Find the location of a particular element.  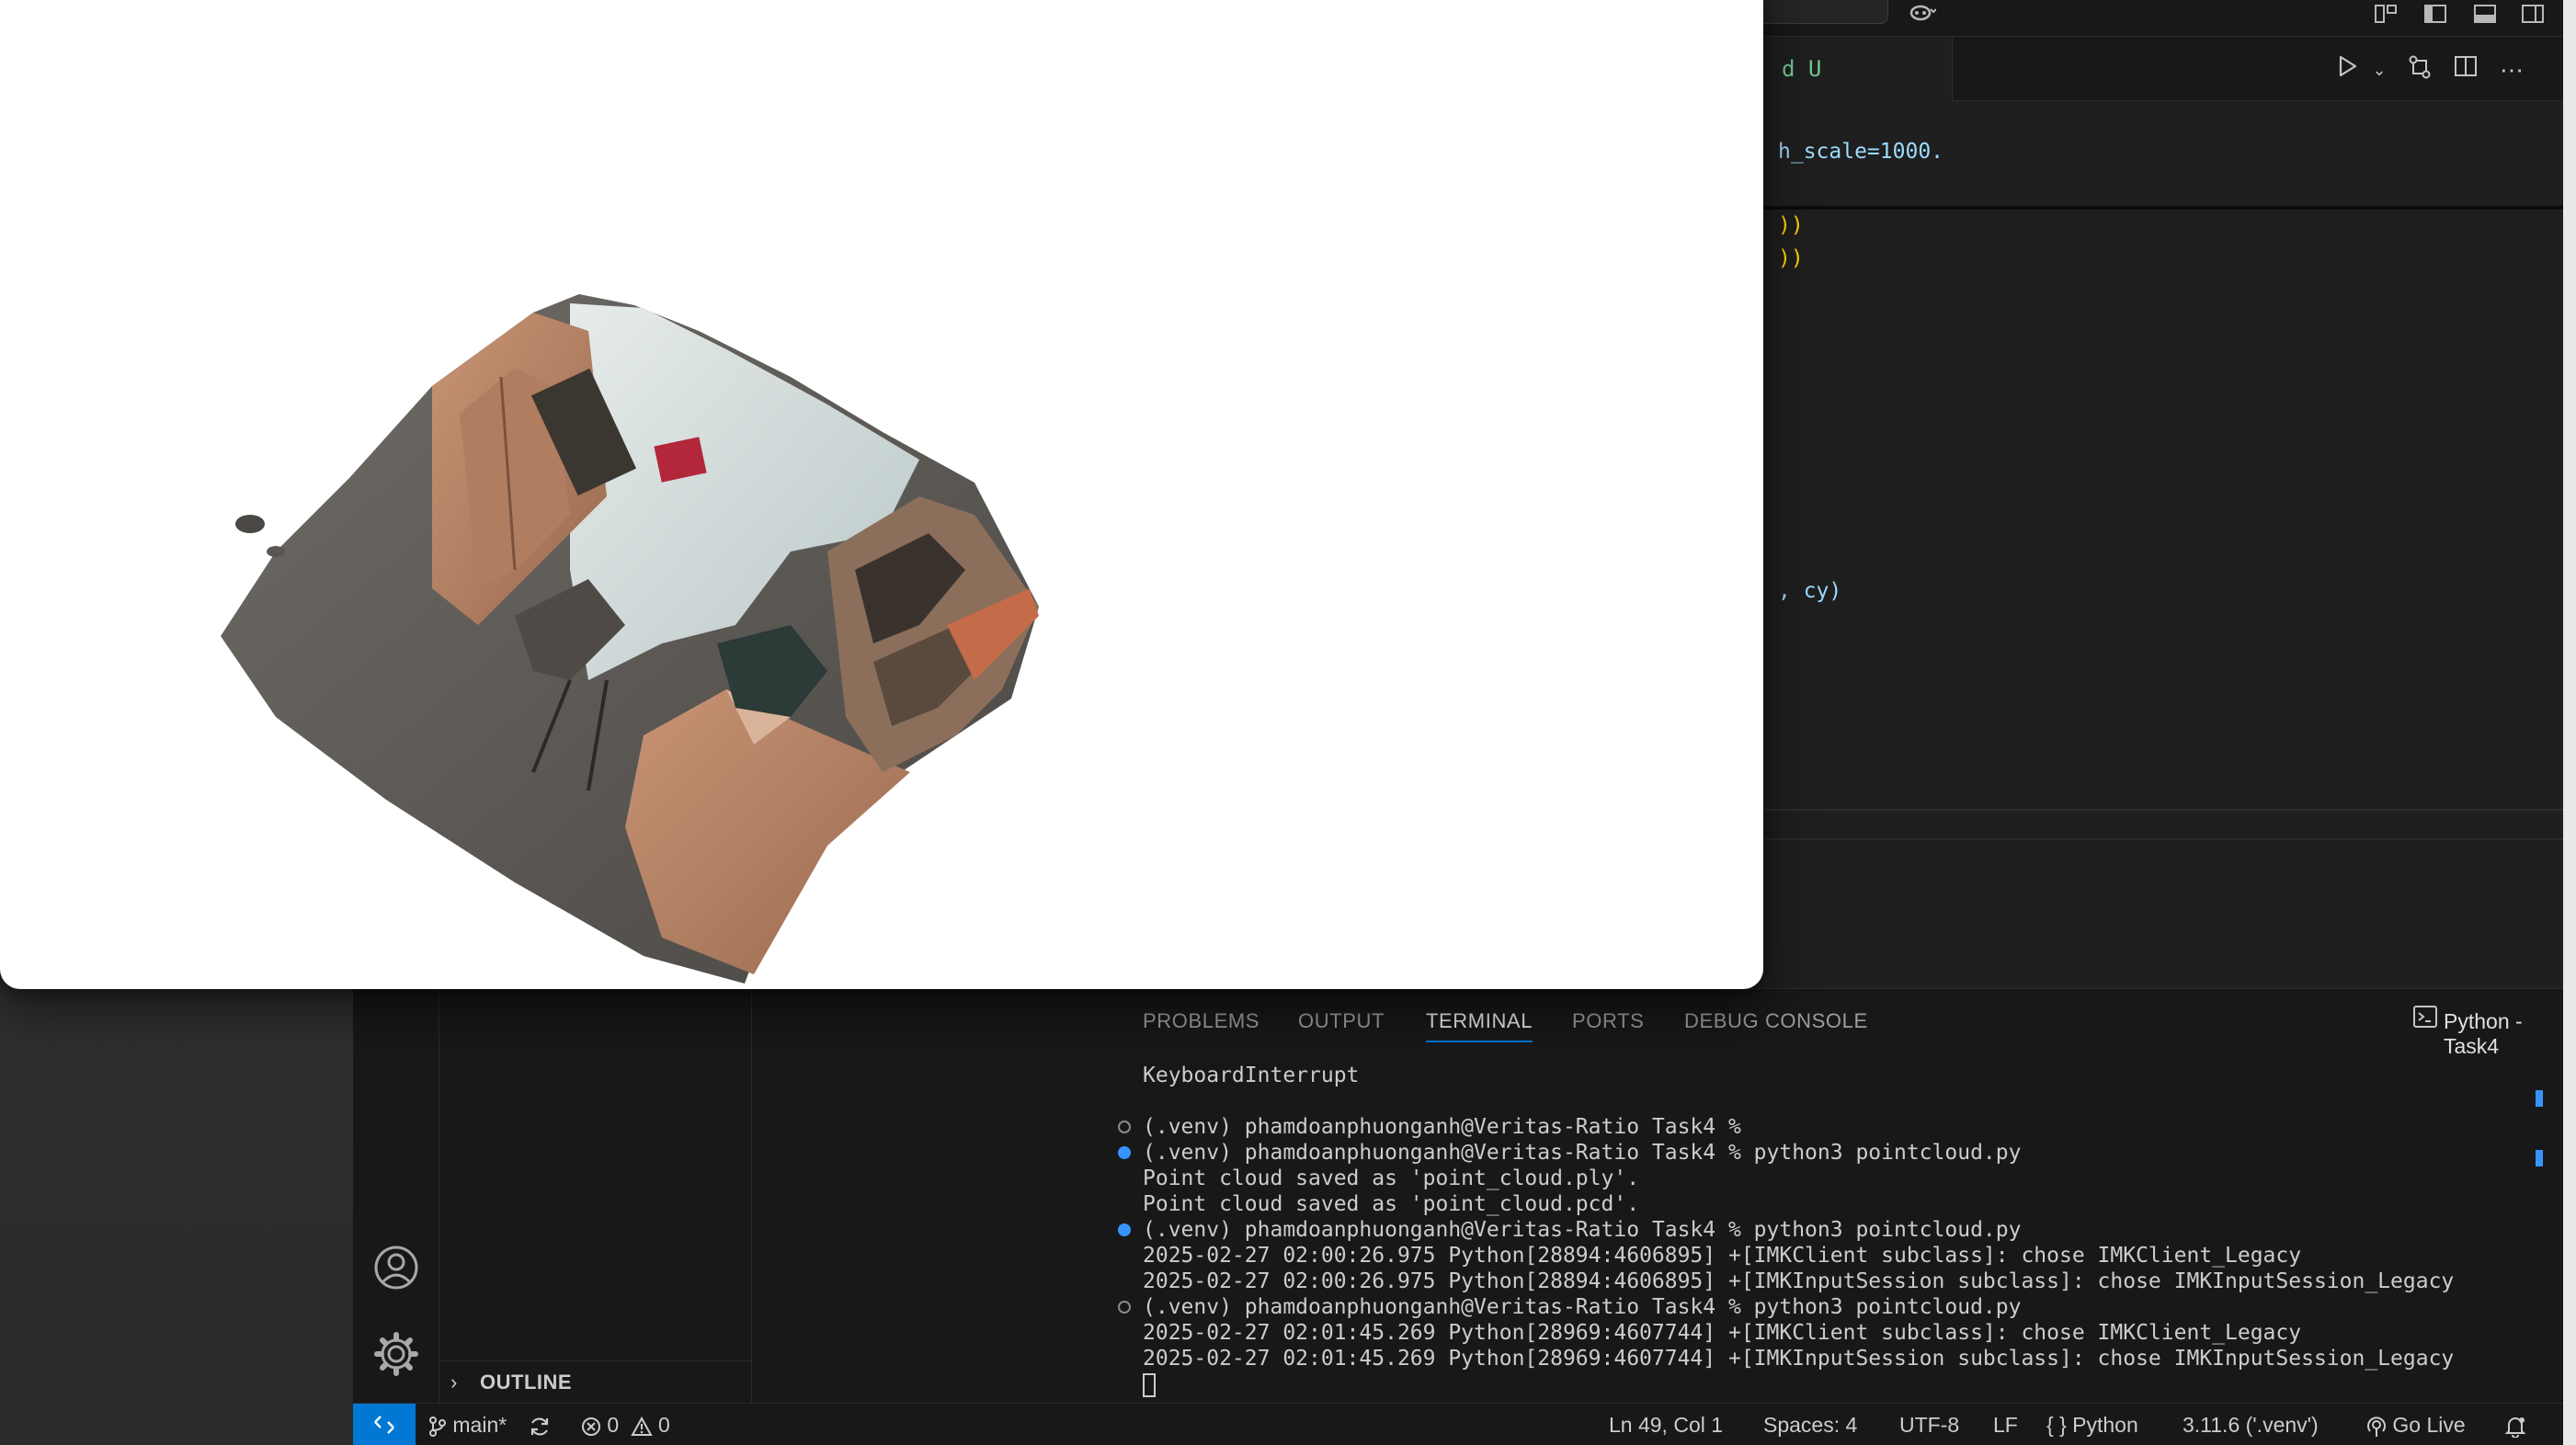

go-live-item: Go Live is located at coordinates (2416, 1424).